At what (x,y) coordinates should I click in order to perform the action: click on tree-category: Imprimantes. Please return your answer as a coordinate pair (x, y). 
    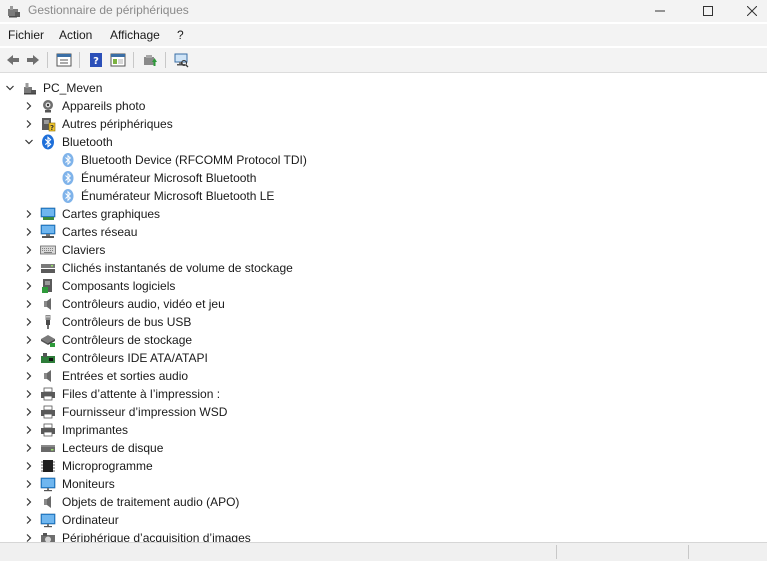
    Looking at the image, I should click on (383, 430).